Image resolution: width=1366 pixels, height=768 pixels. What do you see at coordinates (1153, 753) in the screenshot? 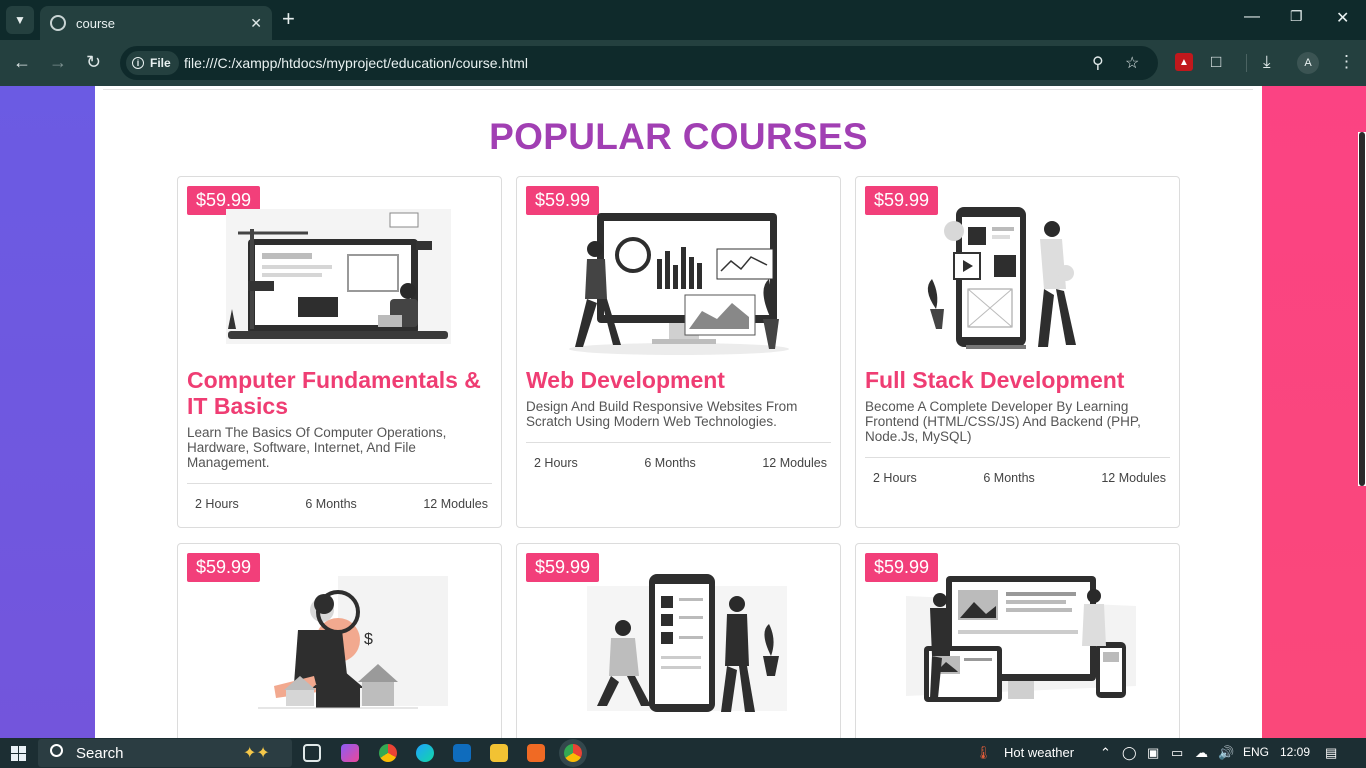
I see `meet-icon: ▣` at bounding box center [1153, 753].